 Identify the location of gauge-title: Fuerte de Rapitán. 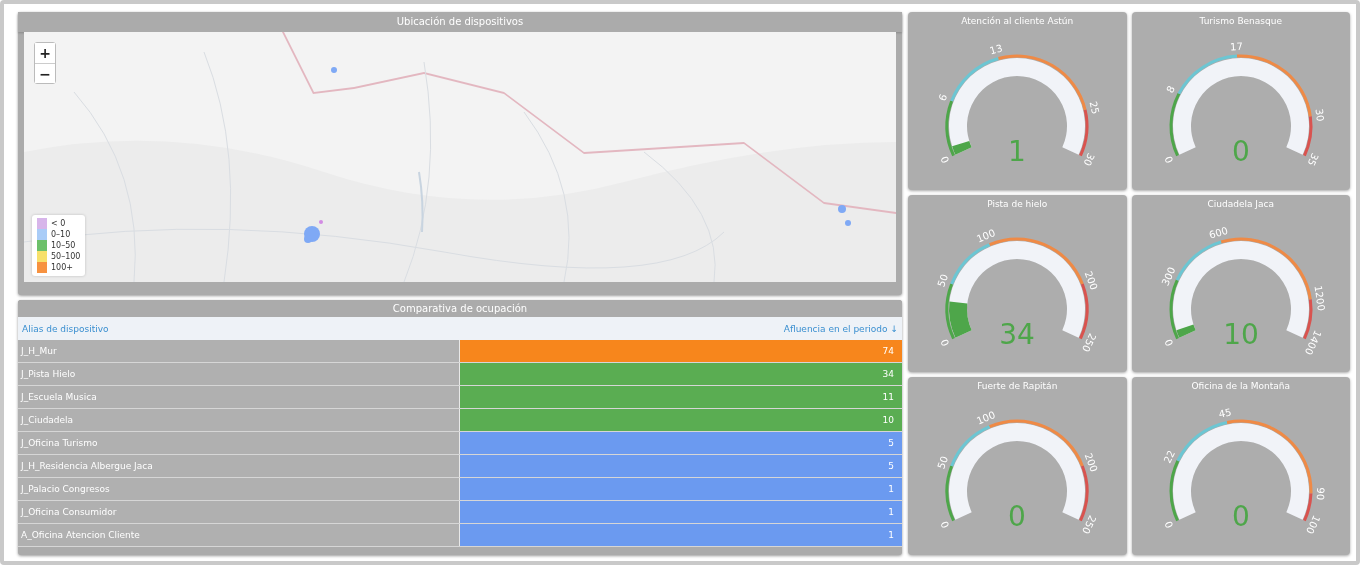
(1017, 386).